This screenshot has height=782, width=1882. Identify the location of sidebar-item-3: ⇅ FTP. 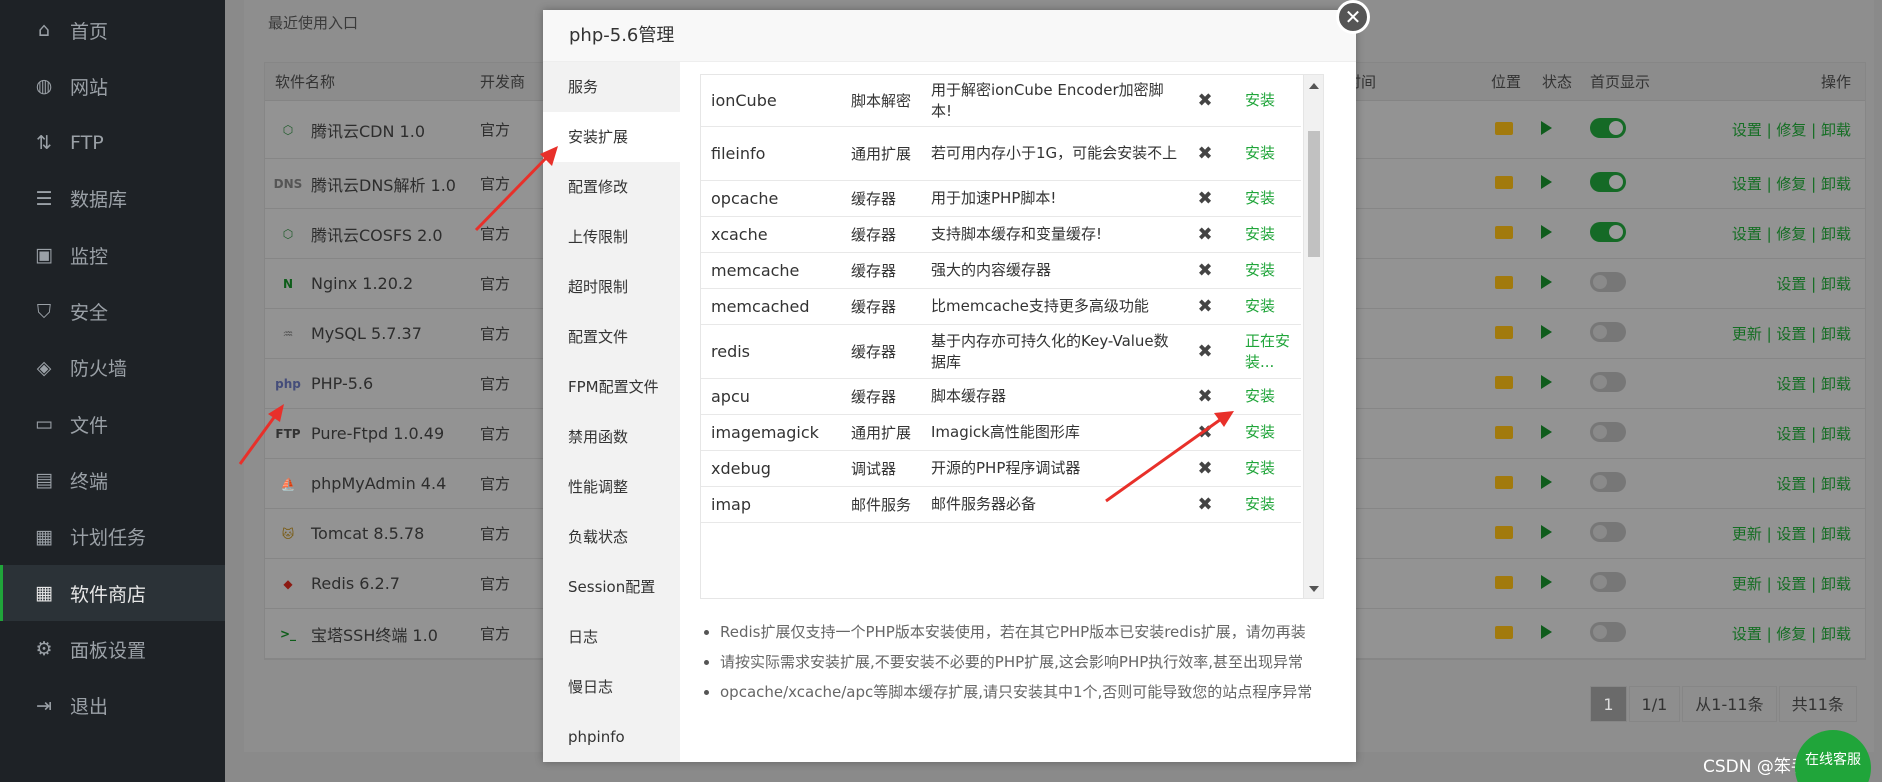
(112, 143).